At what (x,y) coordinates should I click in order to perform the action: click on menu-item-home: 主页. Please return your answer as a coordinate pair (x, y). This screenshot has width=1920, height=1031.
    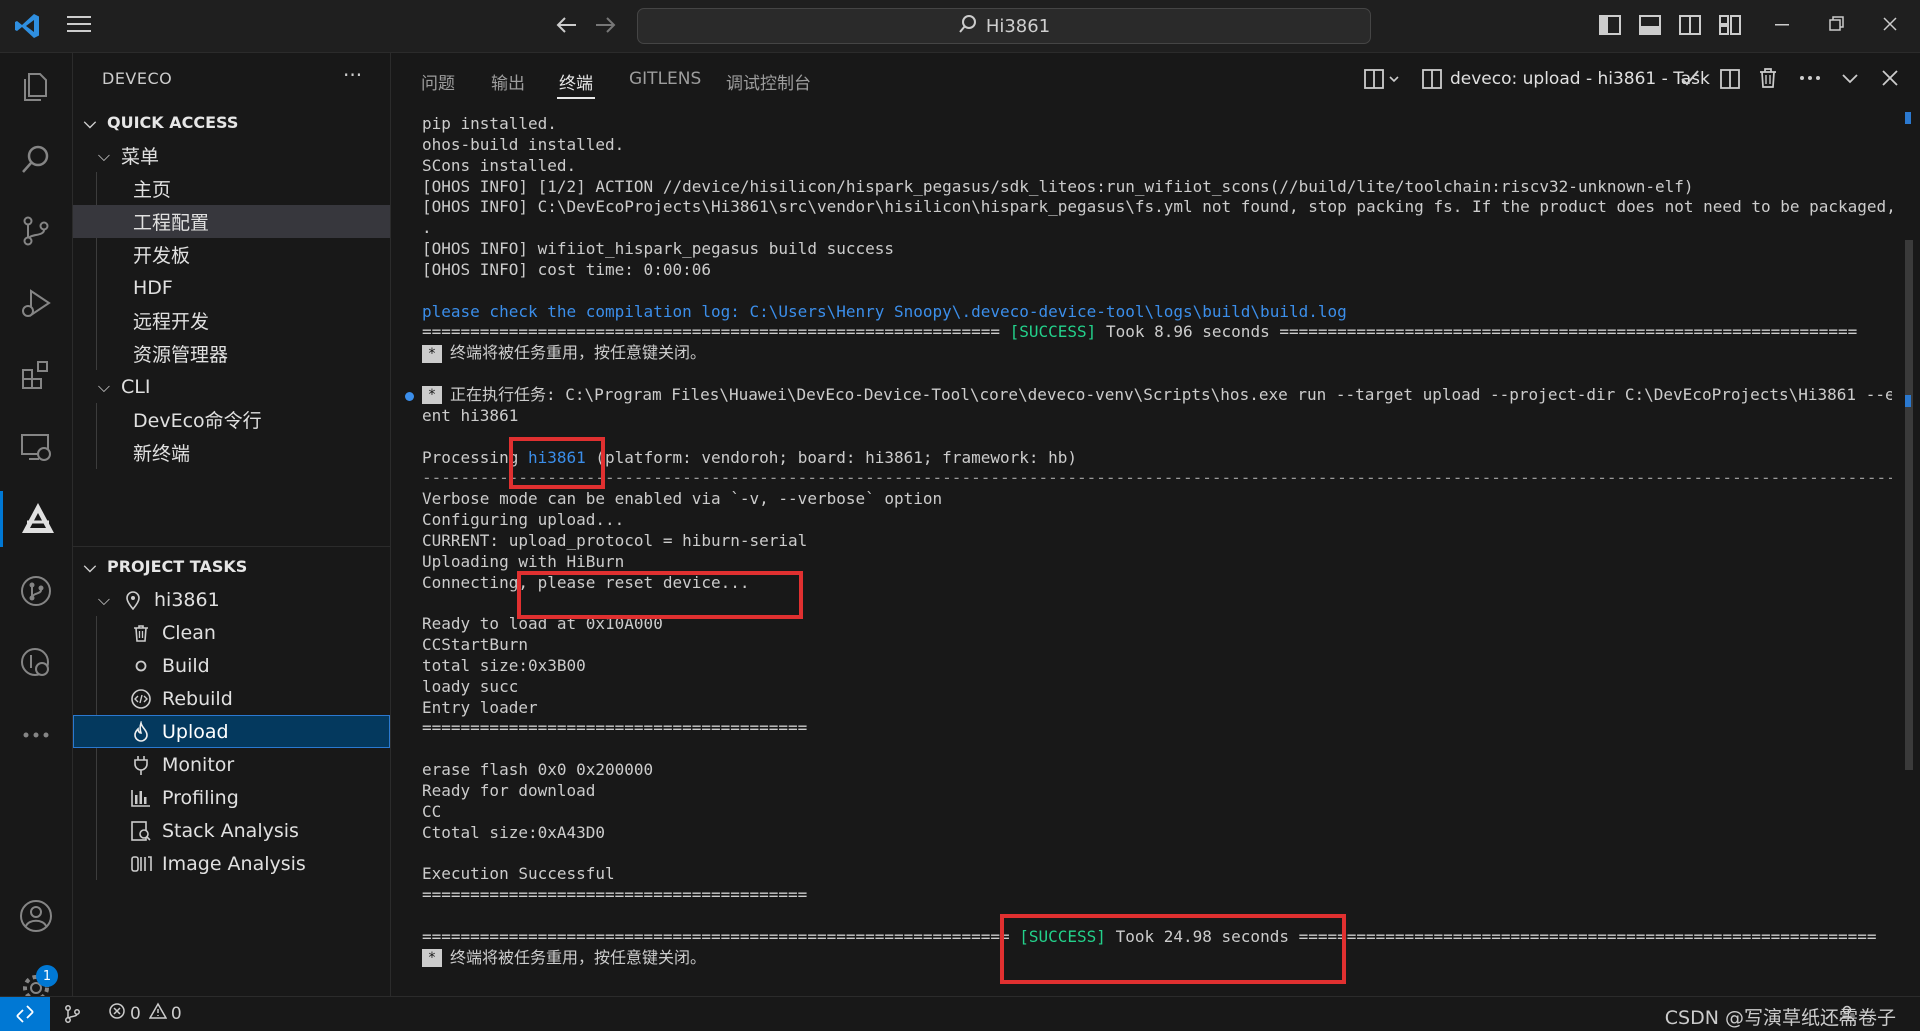
    Looking at the image, I should click on (231, 188).